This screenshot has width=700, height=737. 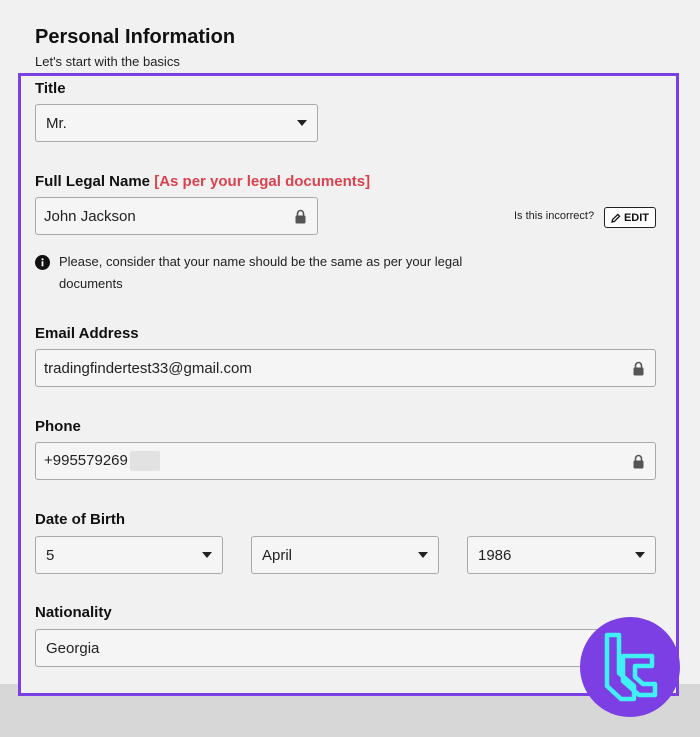 I want to click on nationality-value: Georgia, so click(x=73, y=648).